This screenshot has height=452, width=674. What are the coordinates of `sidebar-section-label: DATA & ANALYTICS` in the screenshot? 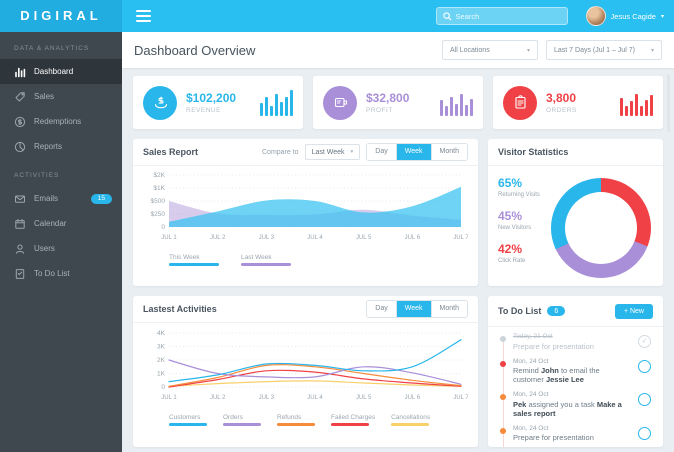 It's located at (52, 48).